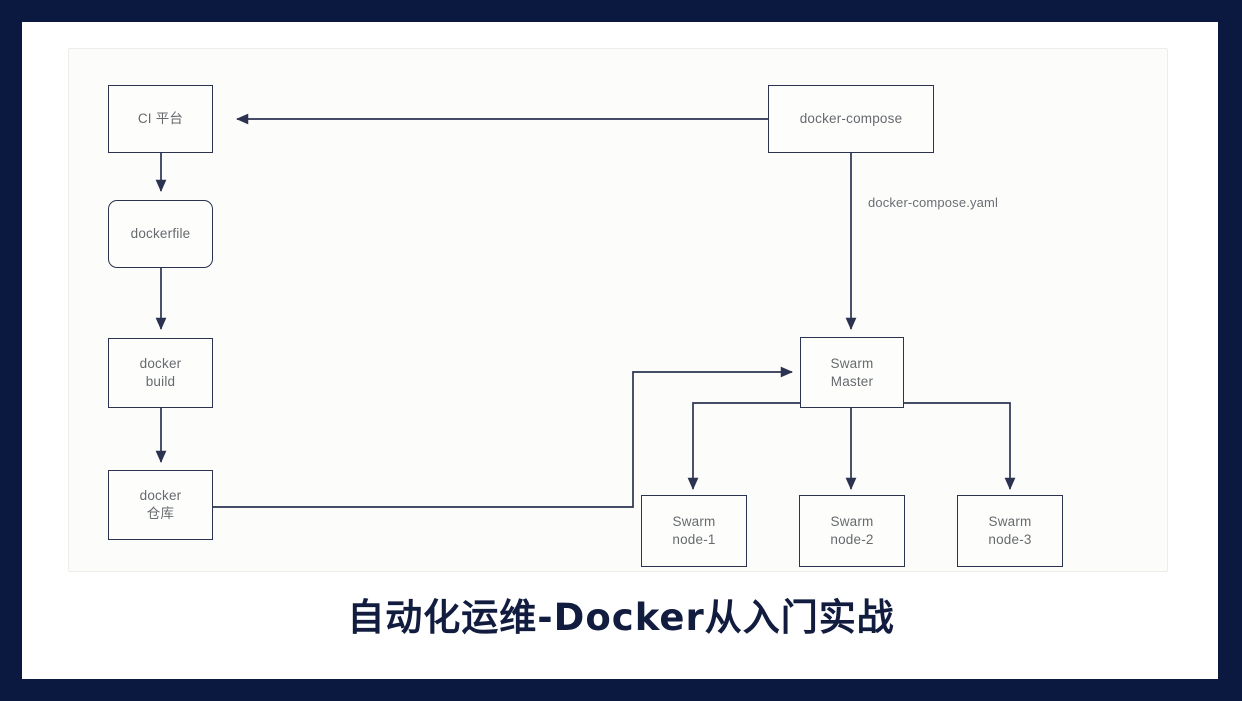 The height and width of the screenshot is (701, 1242). Describe the element at coordinates (743, 446) in the screenshot. I see `edge-master-to-node1` at that location.